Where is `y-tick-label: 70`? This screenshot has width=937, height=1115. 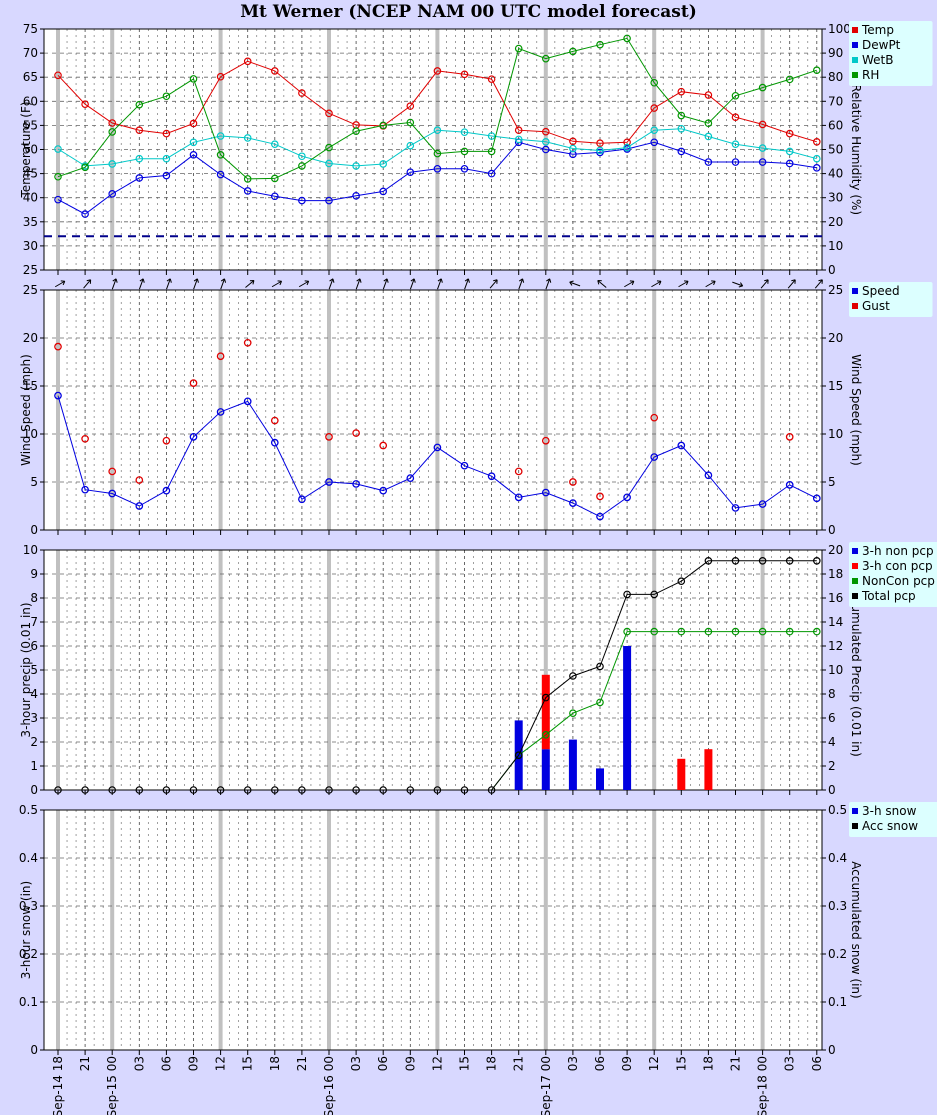 y-tick-label: 70 is located at coordinates (30, 53).